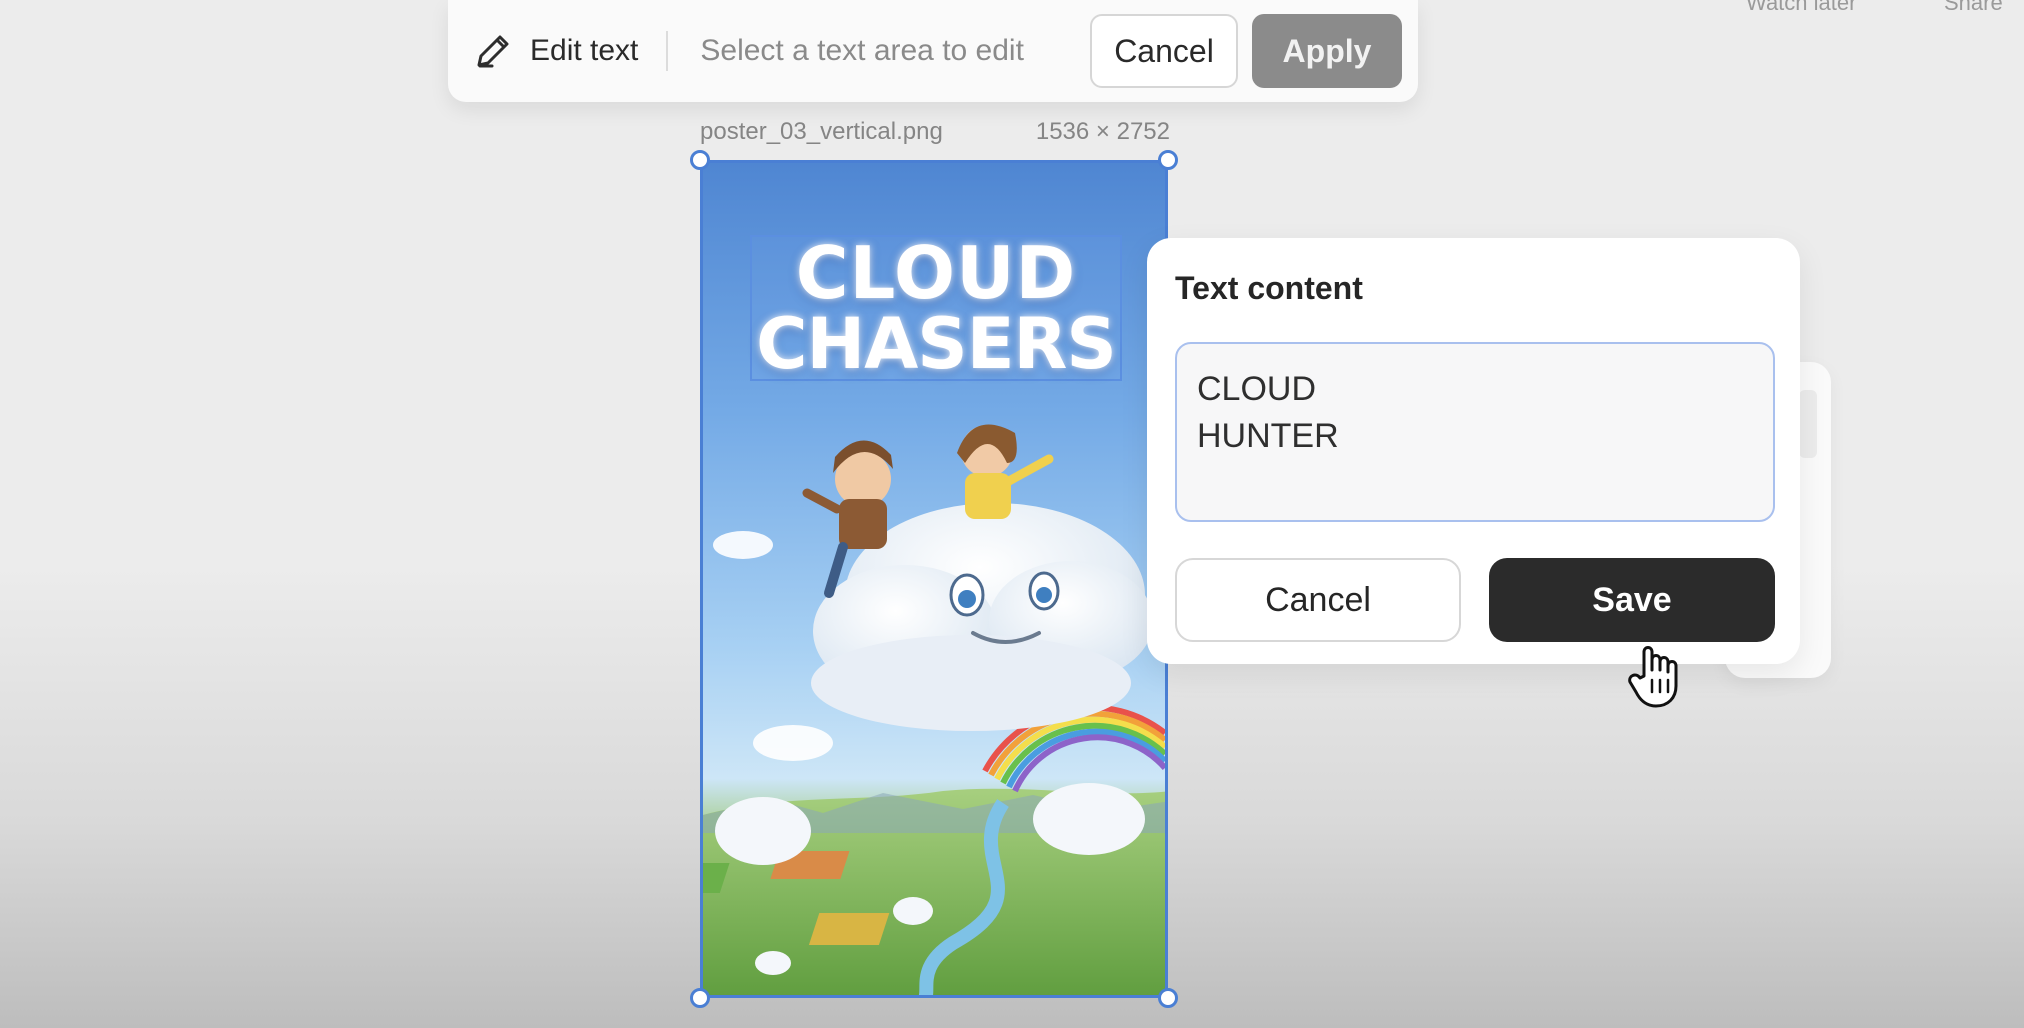 The image size is (2024, 1028). Describe the element at coordinates (1327, 51) in the screenshot. I see `apply-button: Apply` at that location.